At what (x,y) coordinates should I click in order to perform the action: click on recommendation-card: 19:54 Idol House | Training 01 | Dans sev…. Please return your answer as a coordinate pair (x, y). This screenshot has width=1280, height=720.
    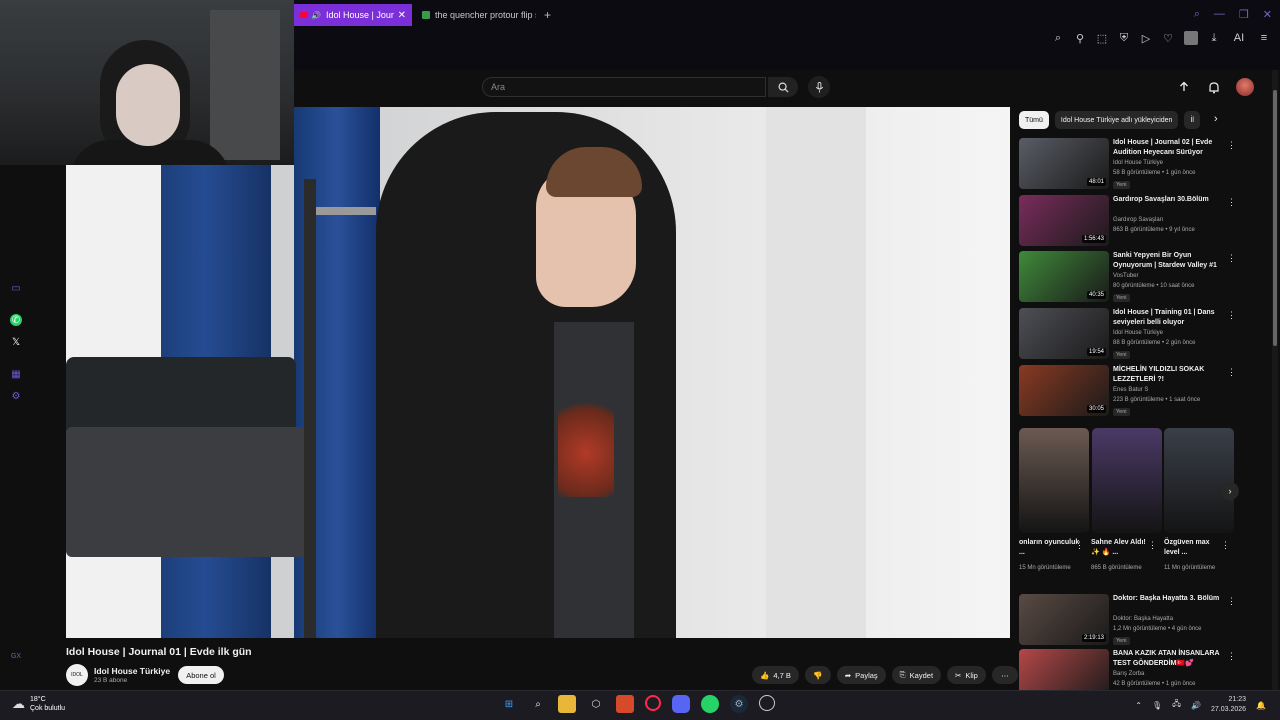
    Looking at the image, I should click on (1134, 335).